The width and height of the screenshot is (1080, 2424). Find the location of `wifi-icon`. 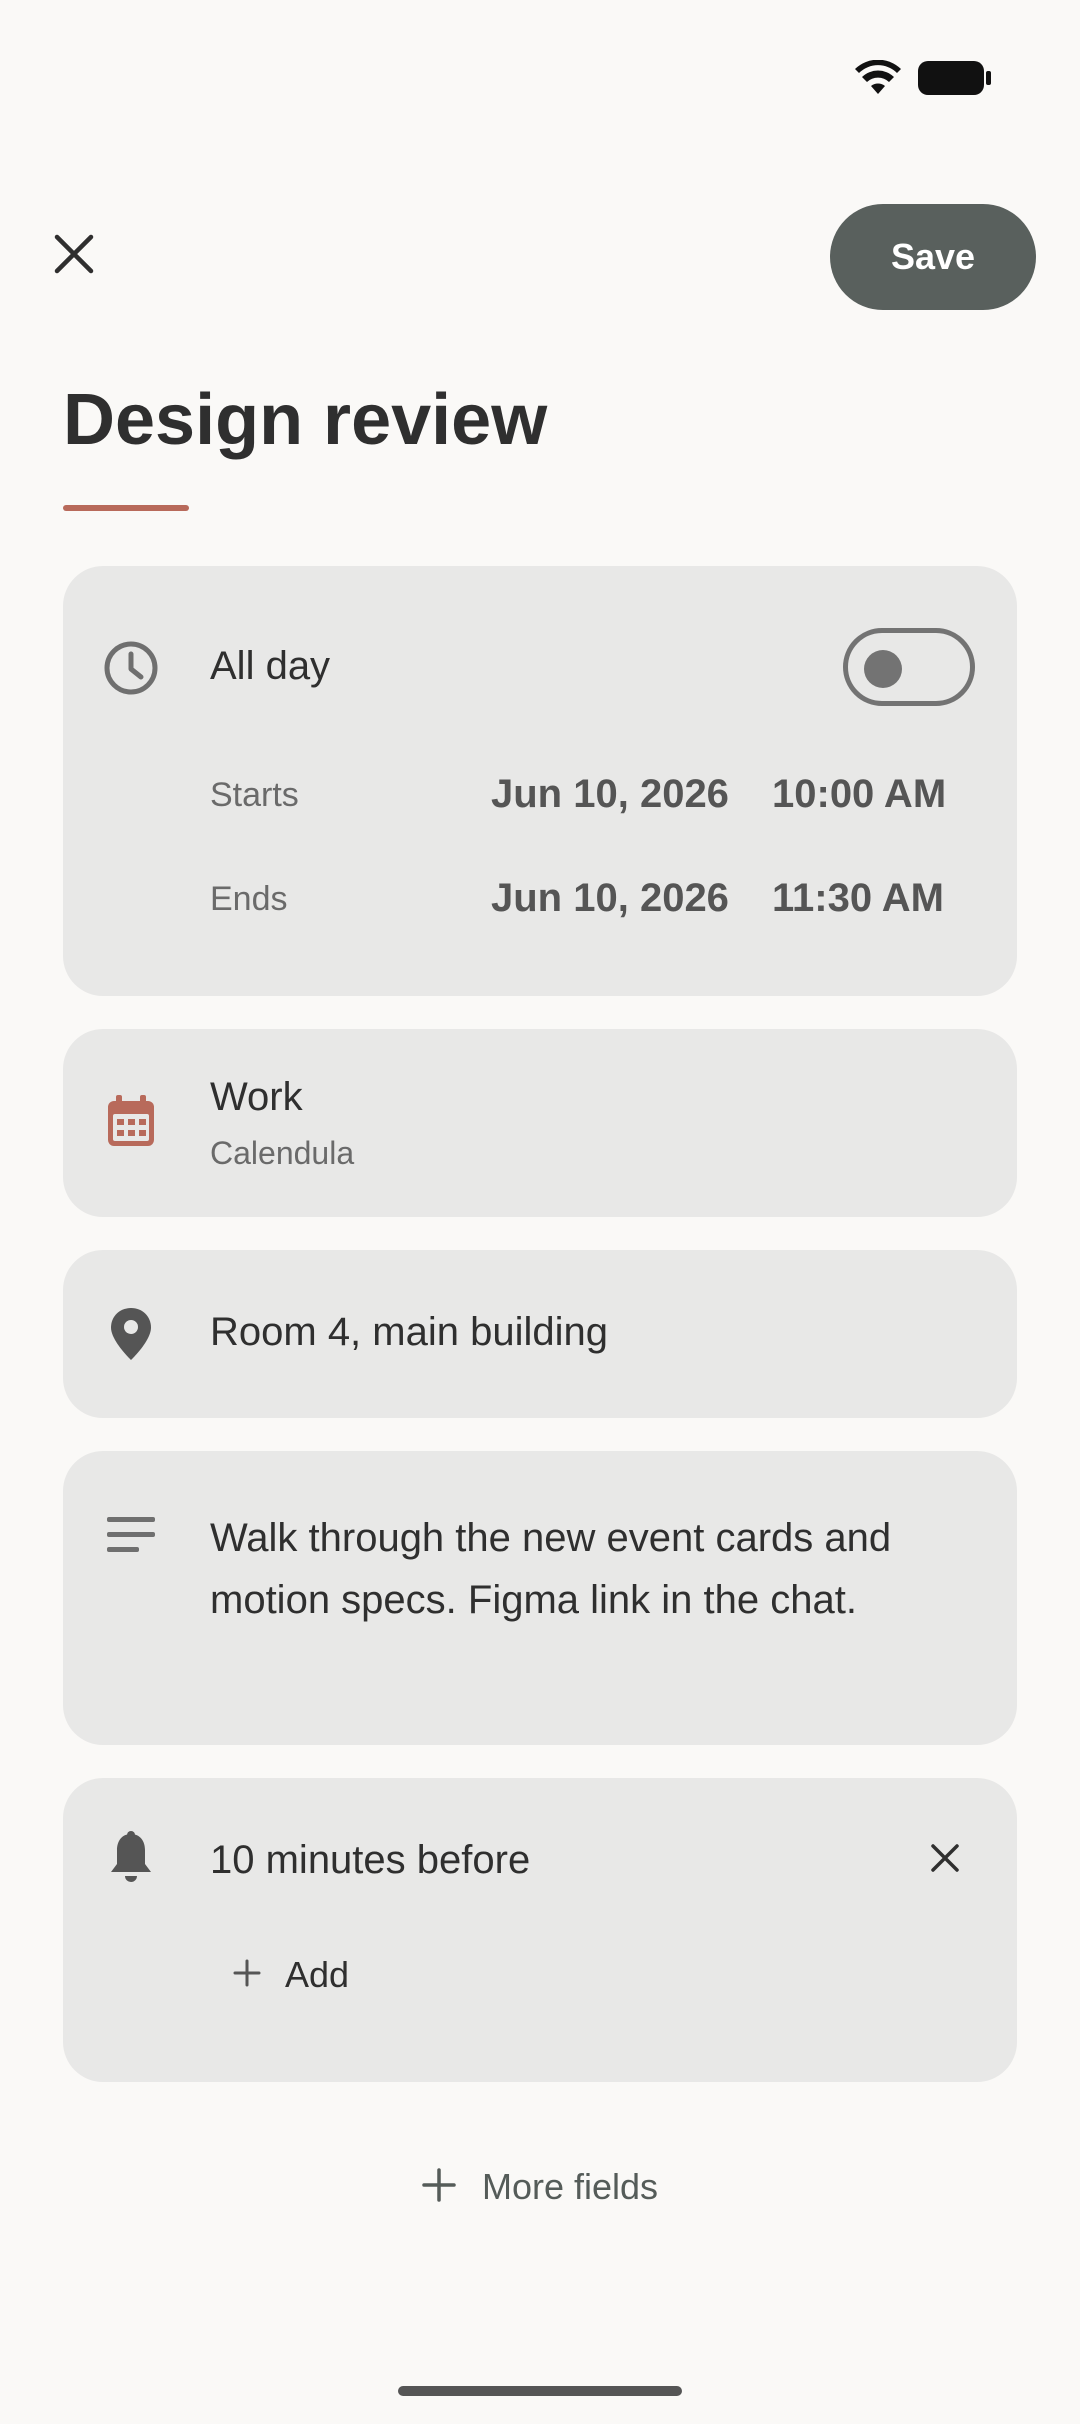

wifi-icon is located at coordinates (878, 78).